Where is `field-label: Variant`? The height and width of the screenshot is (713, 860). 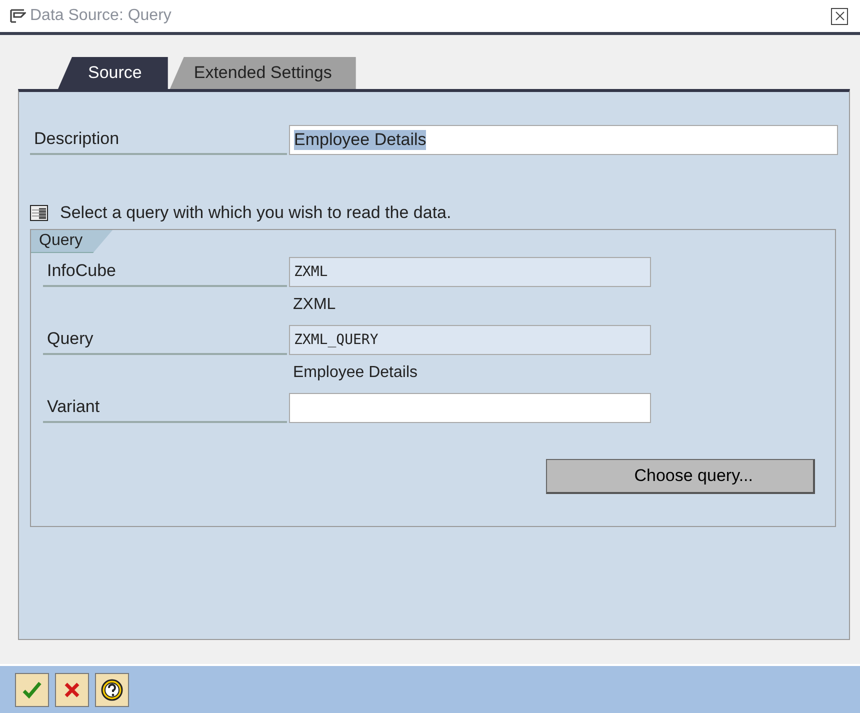
field-label: Variant is located at coordinates (165, 408).